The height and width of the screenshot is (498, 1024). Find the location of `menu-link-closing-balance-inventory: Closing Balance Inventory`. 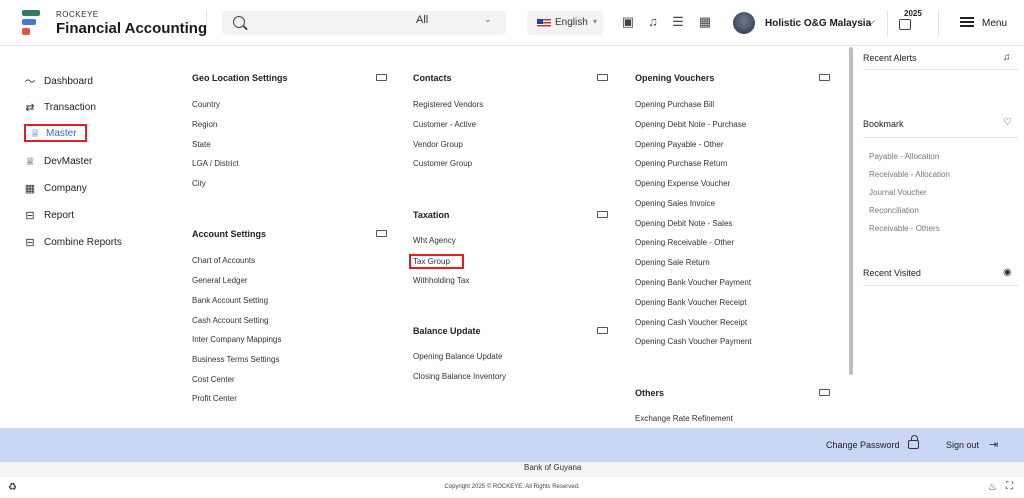

menu-link-closing-balance-inventory: Closing Balance Inventory is located at coordinates (459, 376).